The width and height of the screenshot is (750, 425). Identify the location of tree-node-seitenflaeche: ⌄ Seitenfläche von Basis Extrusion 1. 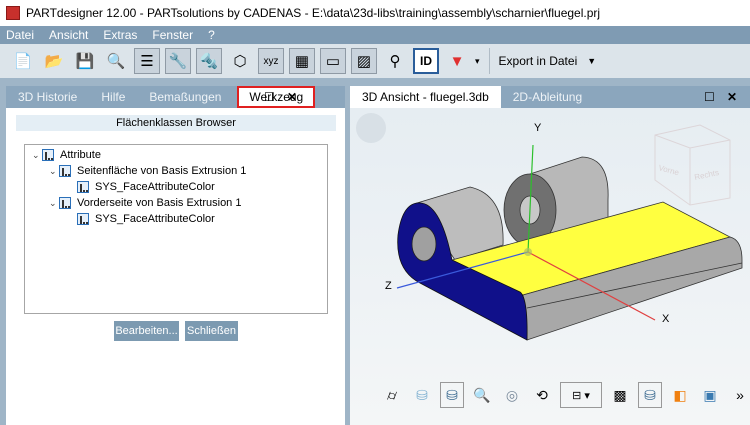
(147, 171).